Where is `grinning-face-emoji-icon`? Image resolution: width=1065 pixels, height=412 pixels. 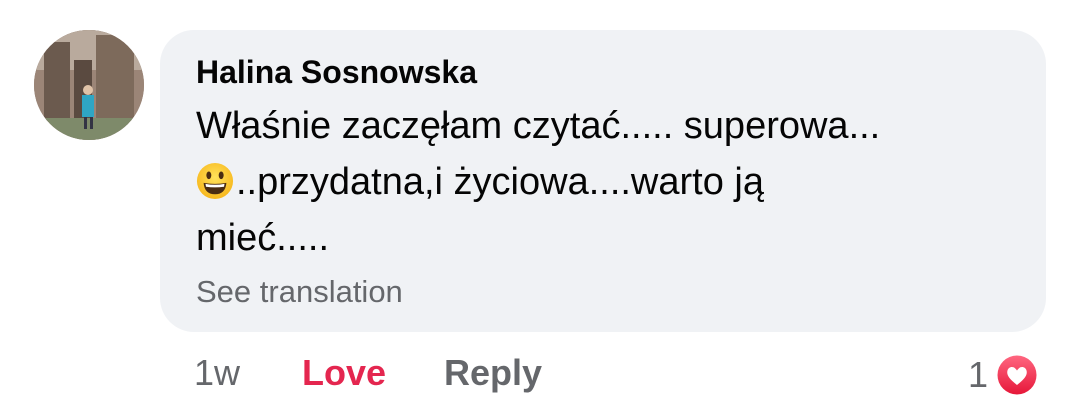 grinning-face-emoji-icon is located at coordinates (215, 181).